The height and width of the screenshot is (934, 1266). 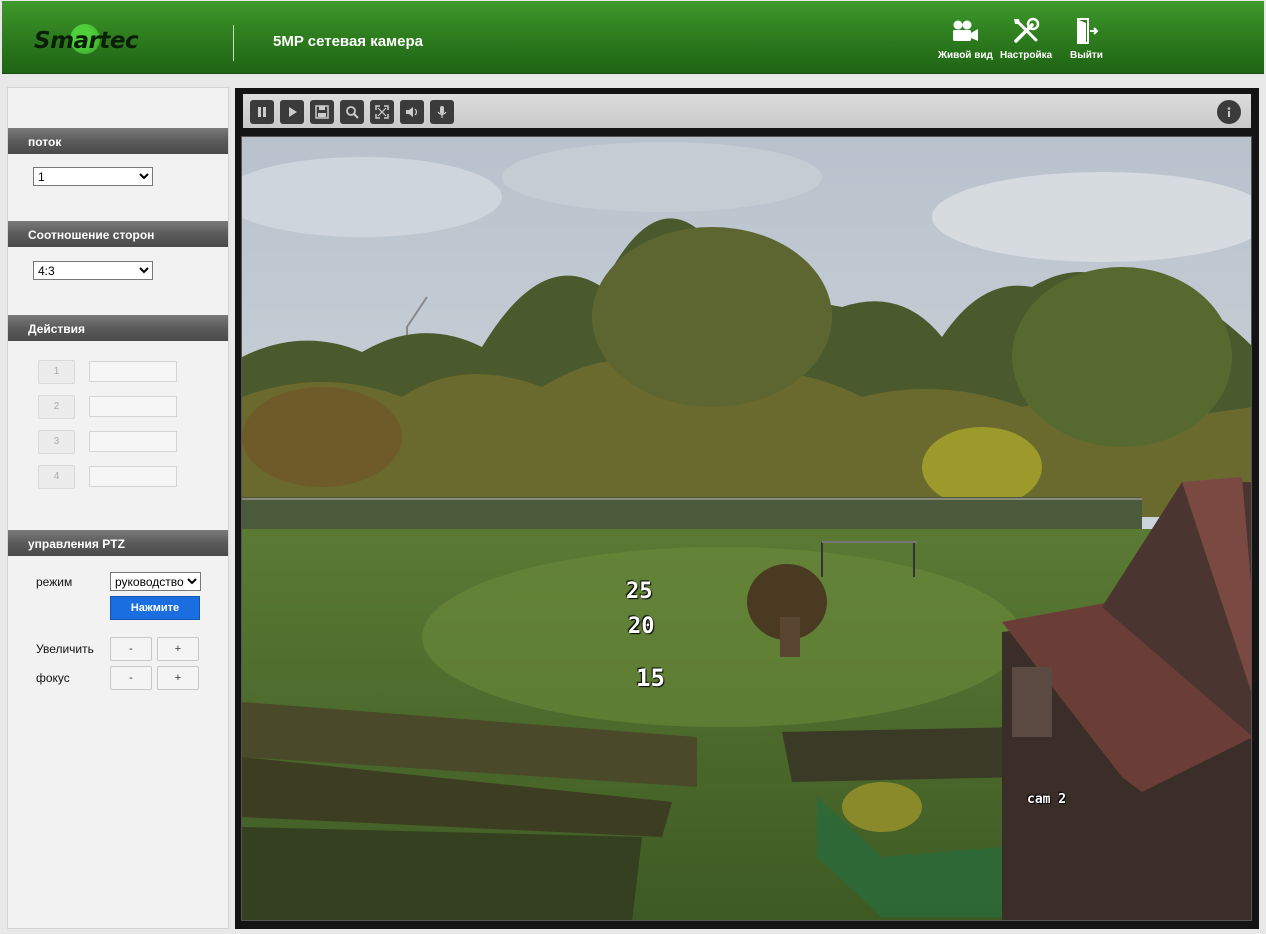 I want to click on focus-label: фокус, so click(x=53, y=678).